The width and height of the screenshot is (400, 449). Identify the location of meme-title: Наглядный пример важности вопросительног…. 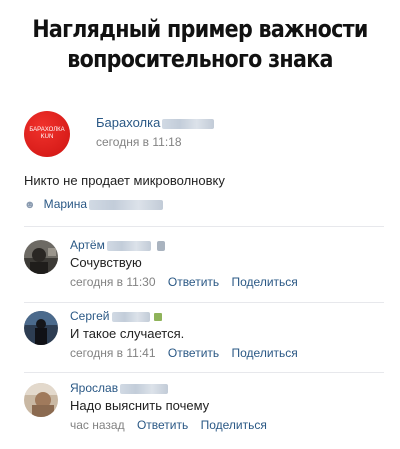
(200, 44).